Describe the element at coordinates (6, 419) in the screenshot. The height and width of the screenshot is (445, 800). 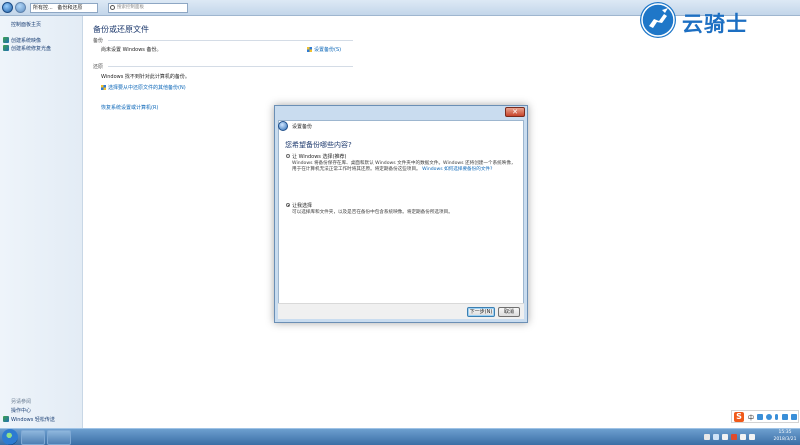
I see `easy-transfer-icon` at that location.